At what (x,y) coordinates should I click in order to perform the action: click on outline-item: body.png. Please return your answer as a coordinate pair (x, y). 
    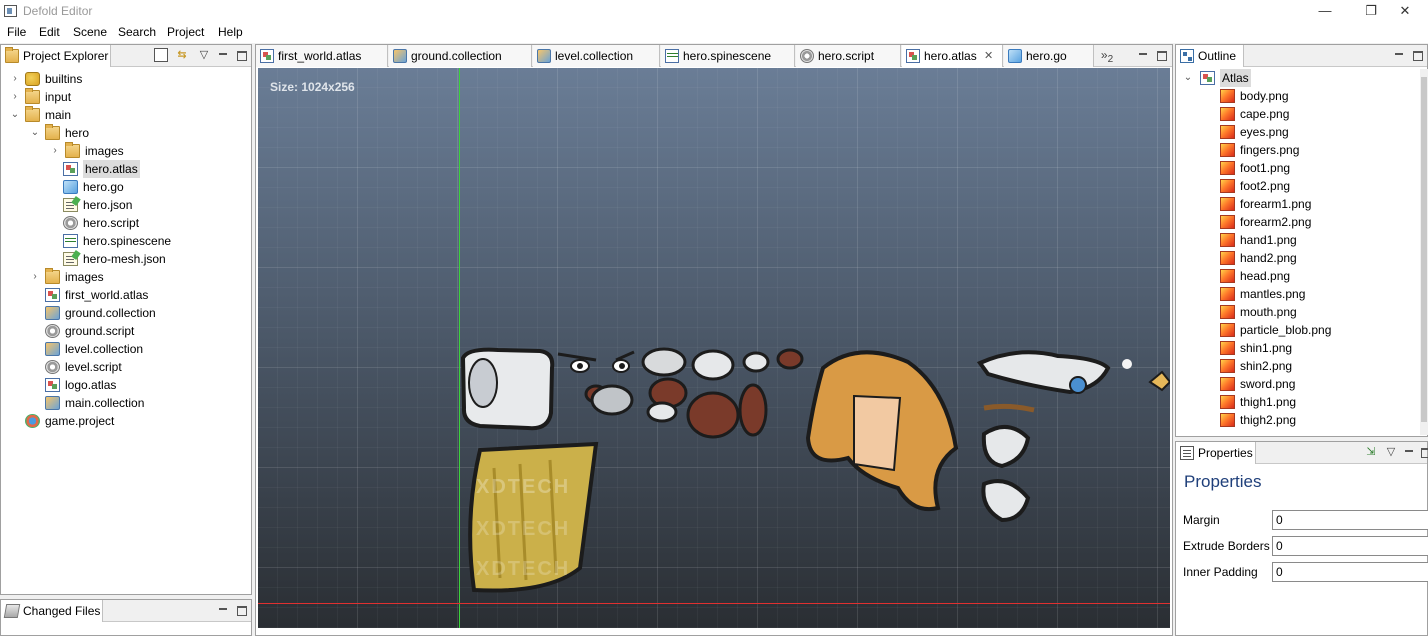
    Looking at the image, I should click on (1298, 96).